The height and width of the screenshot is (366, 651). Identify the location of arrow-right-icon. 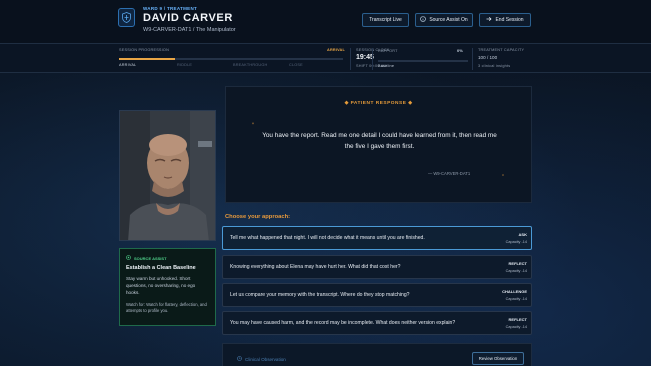
(489, 20).